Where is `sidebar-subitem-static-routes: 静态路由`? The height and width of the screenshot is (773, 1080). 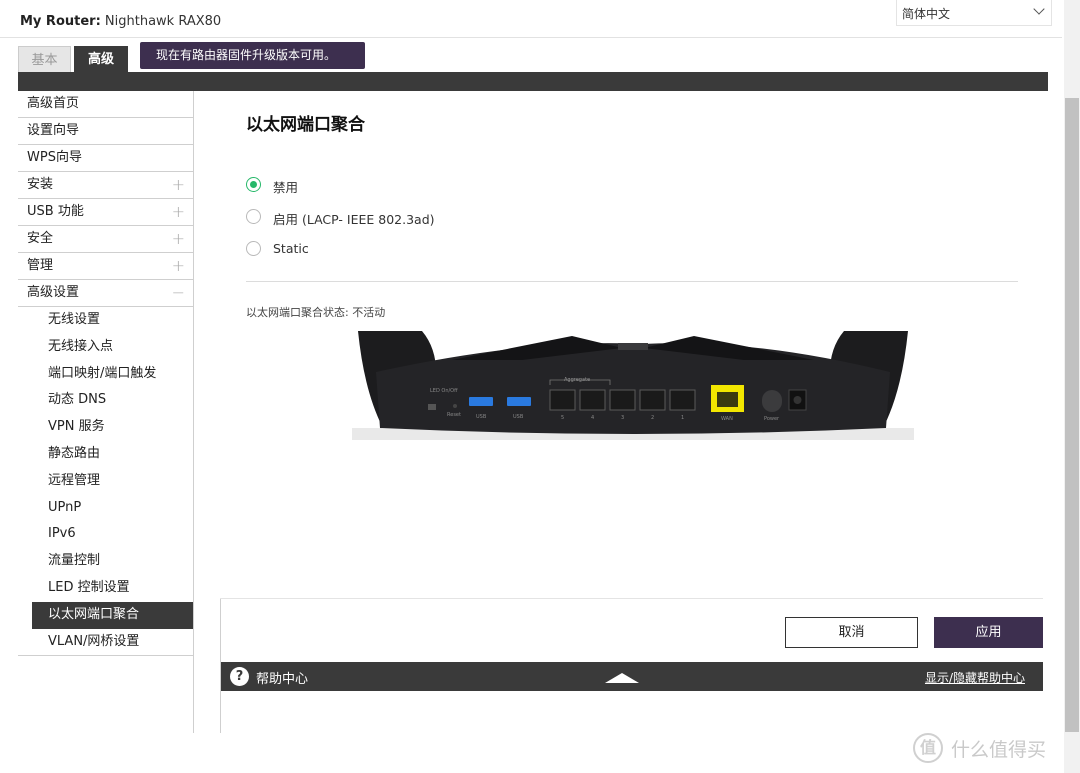 sidebar-subitem-static-routes: 静态路由 is located at coordinates (106, 454).